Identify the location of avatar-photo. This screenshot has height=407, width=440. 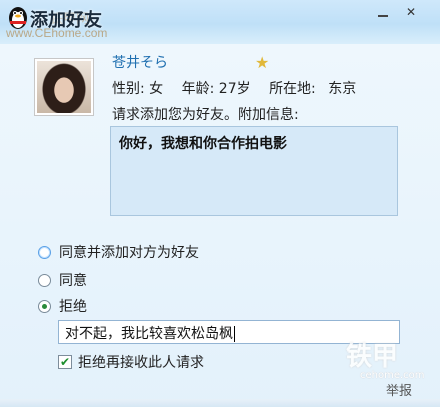
(64, 87).